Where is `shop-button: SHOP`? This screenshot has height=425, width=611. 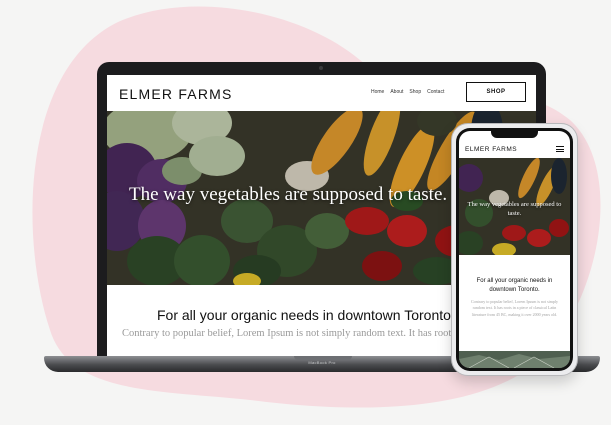
shop-button: SHOP is located at coordinates (496, 92).